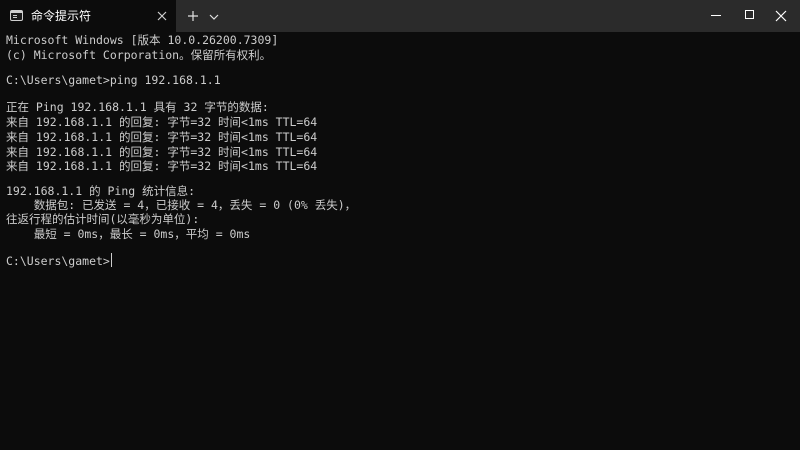 This screenshot has width=800, height=450. I want to click on console-prompt-line: C:\Users\gamet>, so click(59, 260).